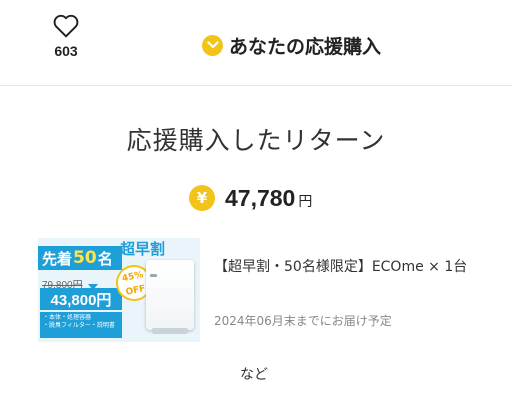 This screenshot has height=412, width=512. I want to click on thumb-banner: 先着 50 名, so click(80, 258).